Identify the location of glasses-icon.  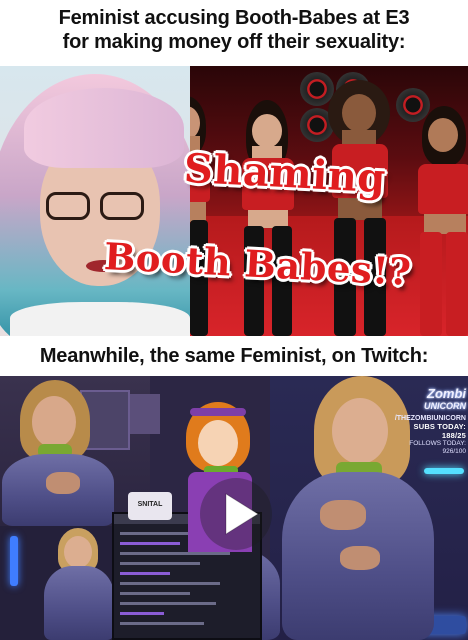
(68, 206).